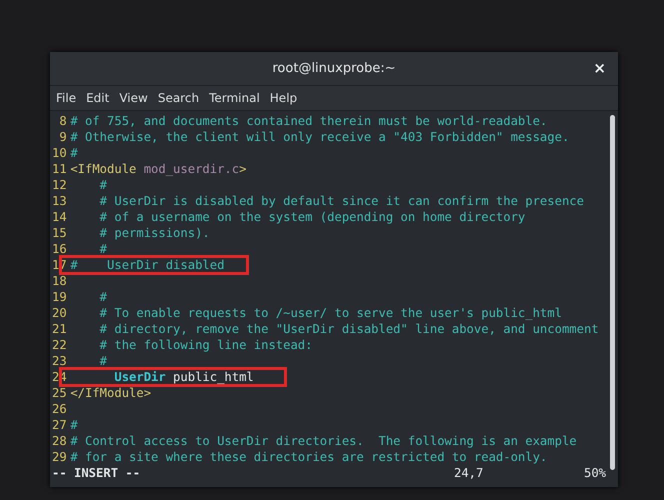 This screenshot has height=500, width=664. Describe the element at coordinates (60, 249) in the screenshot. I see `line-number: 16` at that location.